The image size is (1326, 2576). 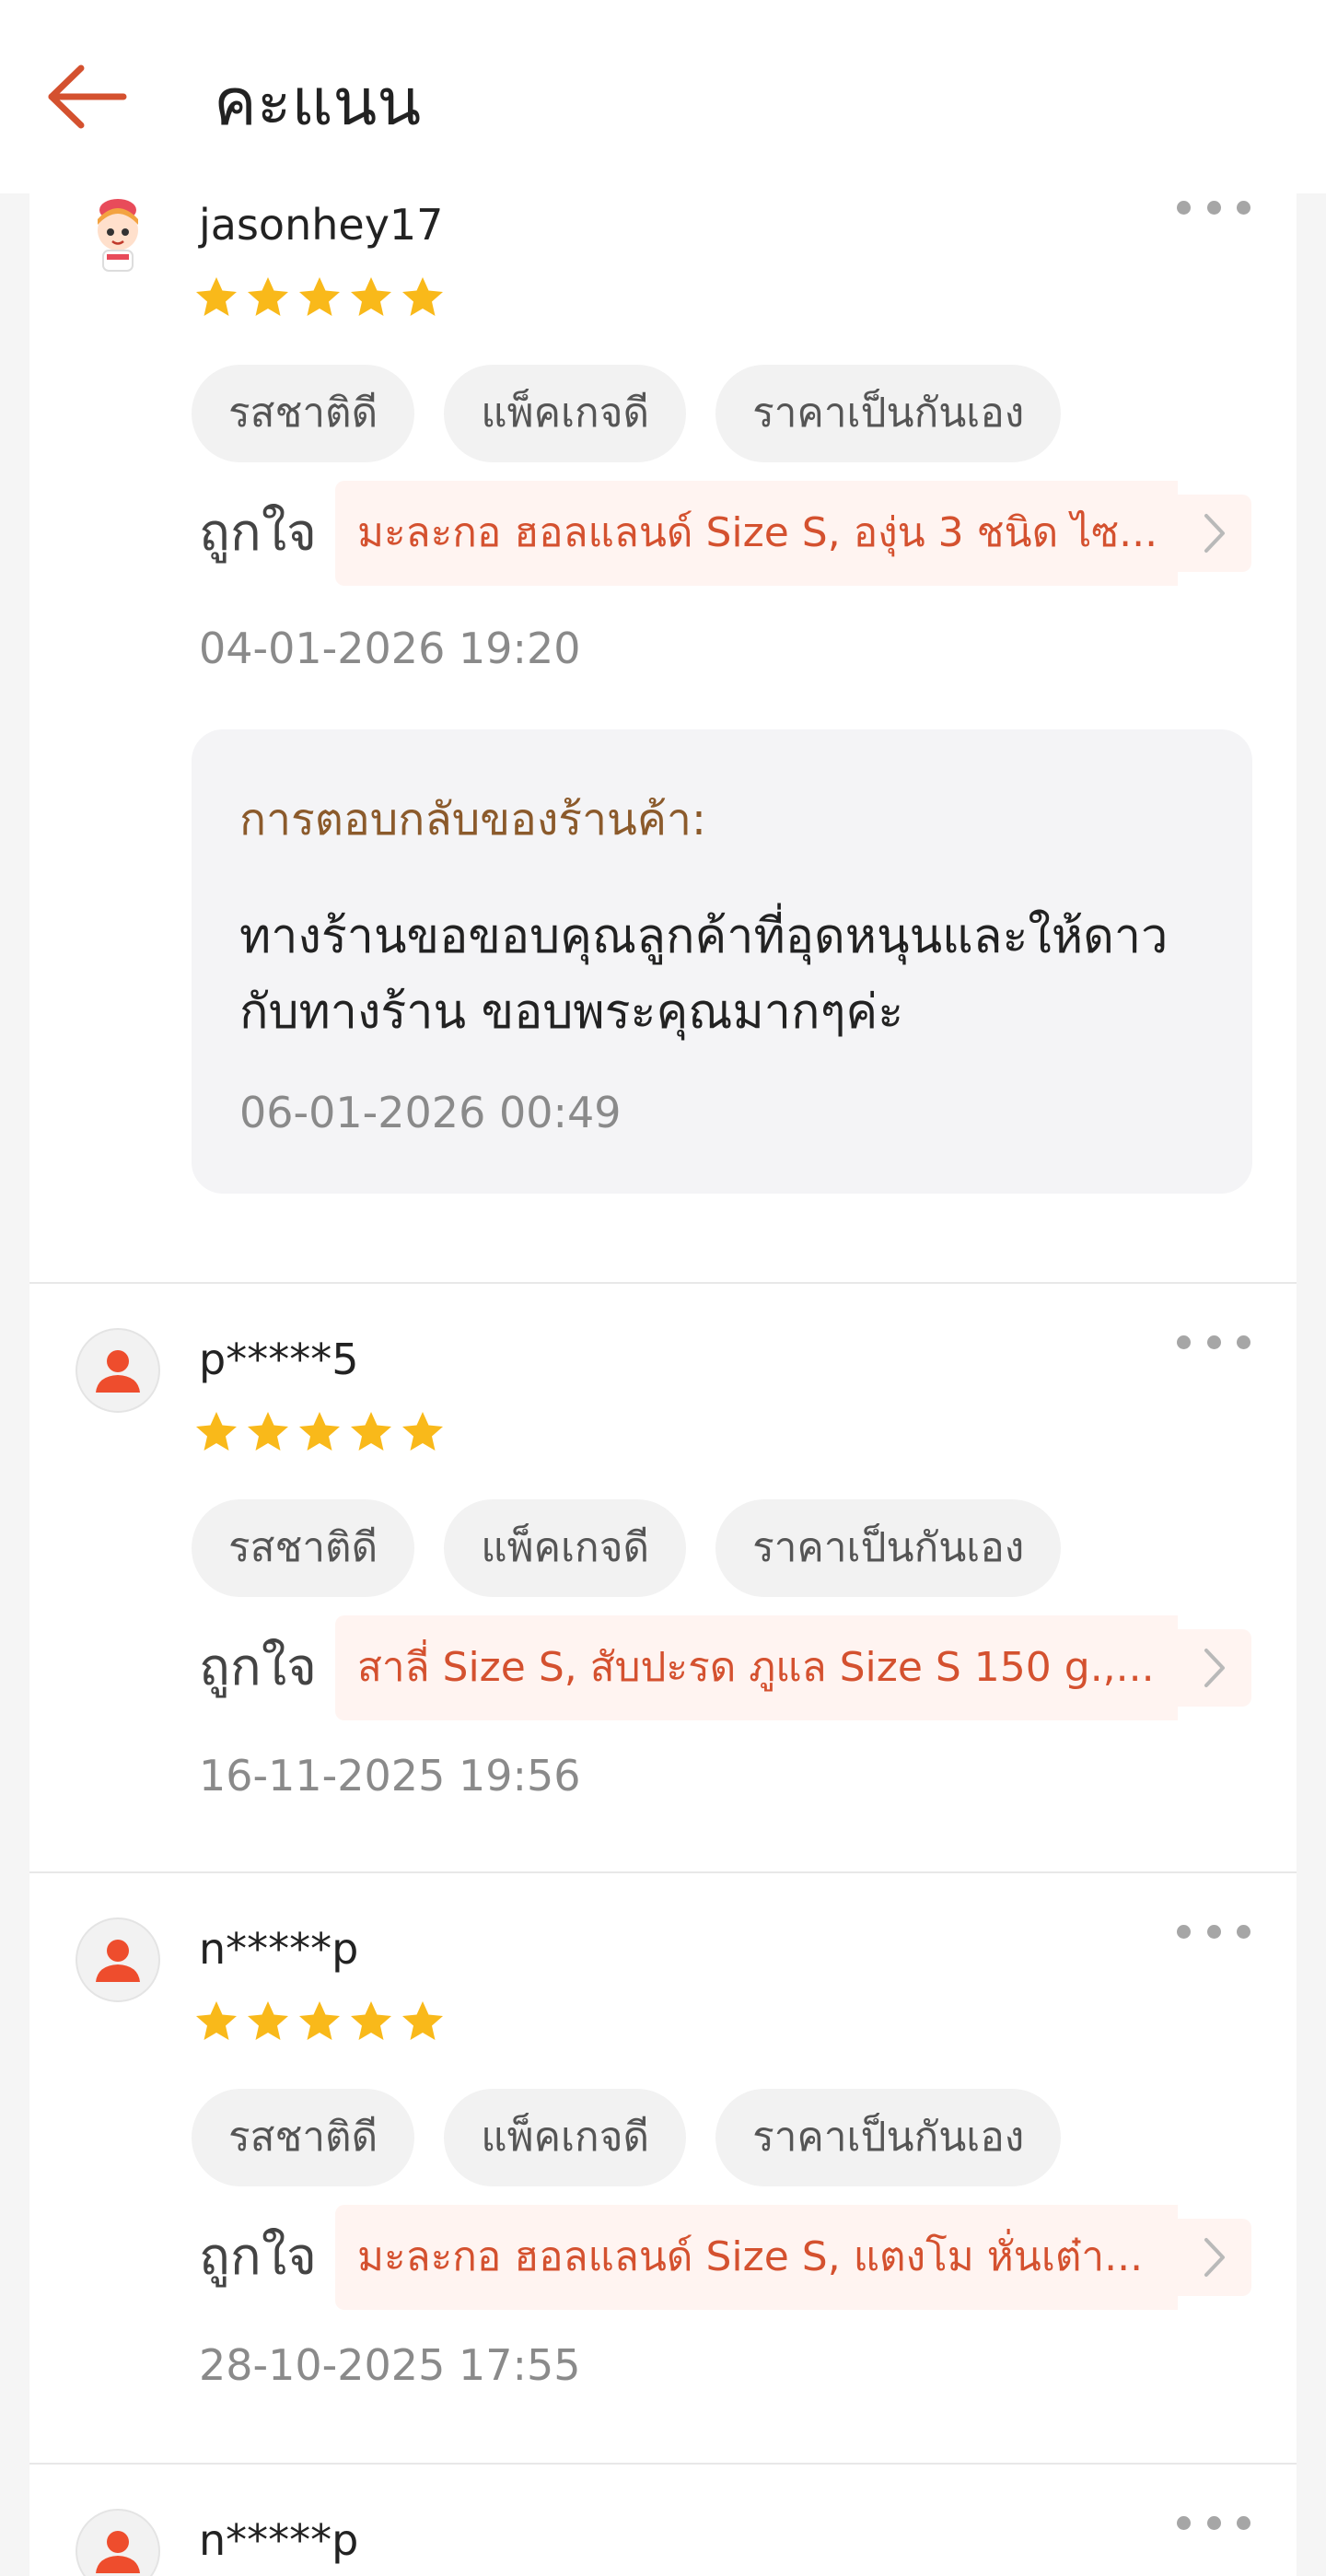 What do you see at coordinates (321, 225) in the screenshot?
I see `username: jasonhey17` at bounding box center [321, 225].